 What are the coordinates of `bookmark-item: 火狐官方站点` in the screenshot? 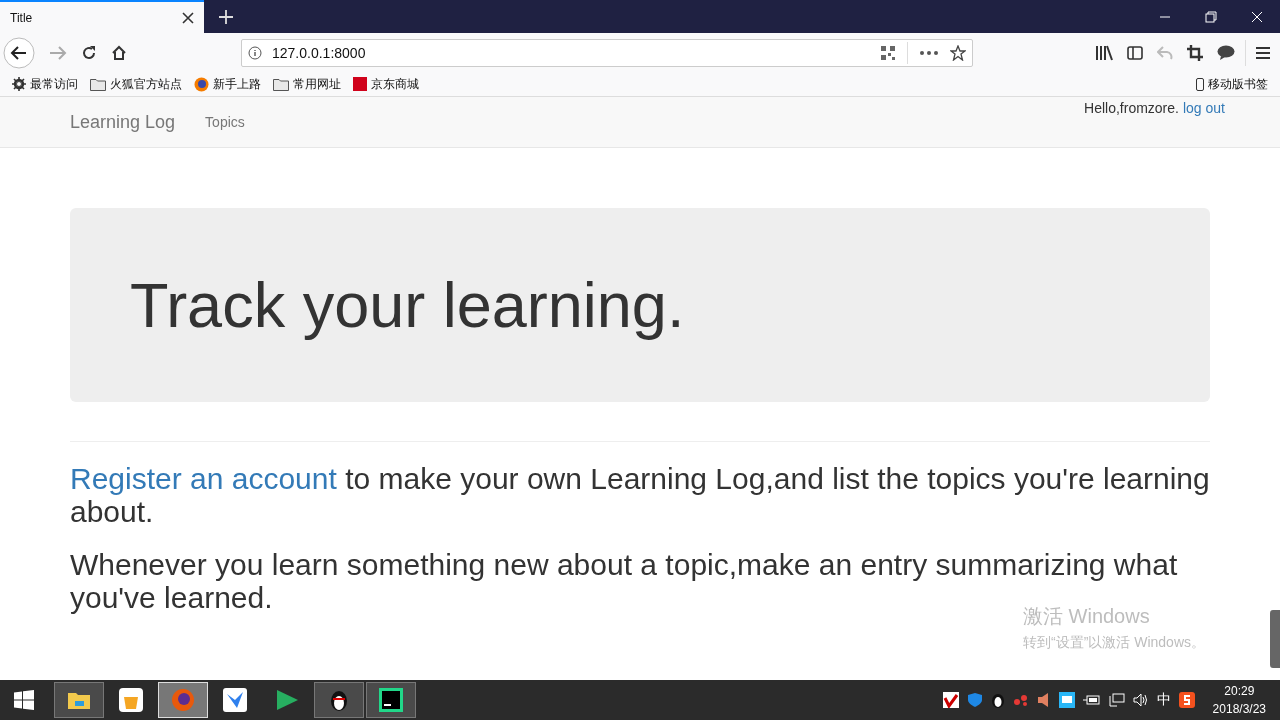 It's located at (136, 84).